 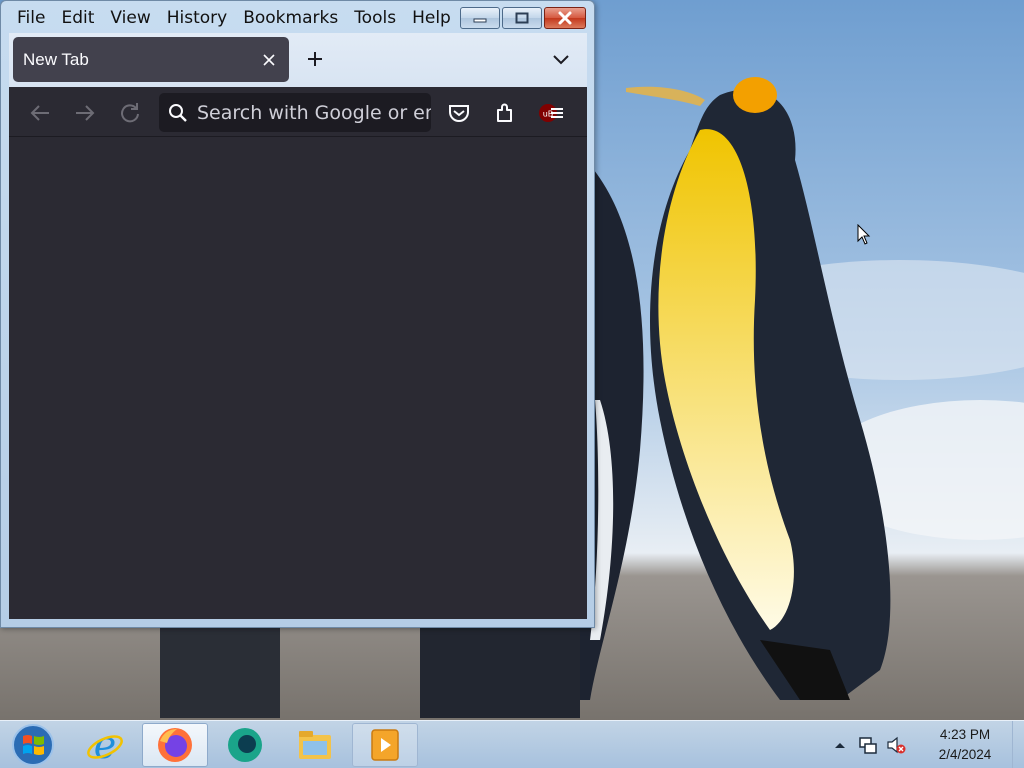 I want to click on puzzle-piece-icon, so click(x=504, y=112).